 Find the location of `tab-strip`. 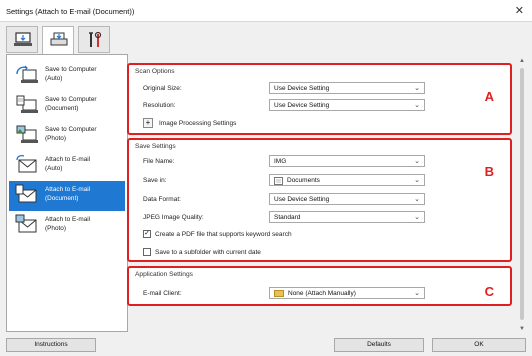

tab-strip is located at coordinates (66, 40).